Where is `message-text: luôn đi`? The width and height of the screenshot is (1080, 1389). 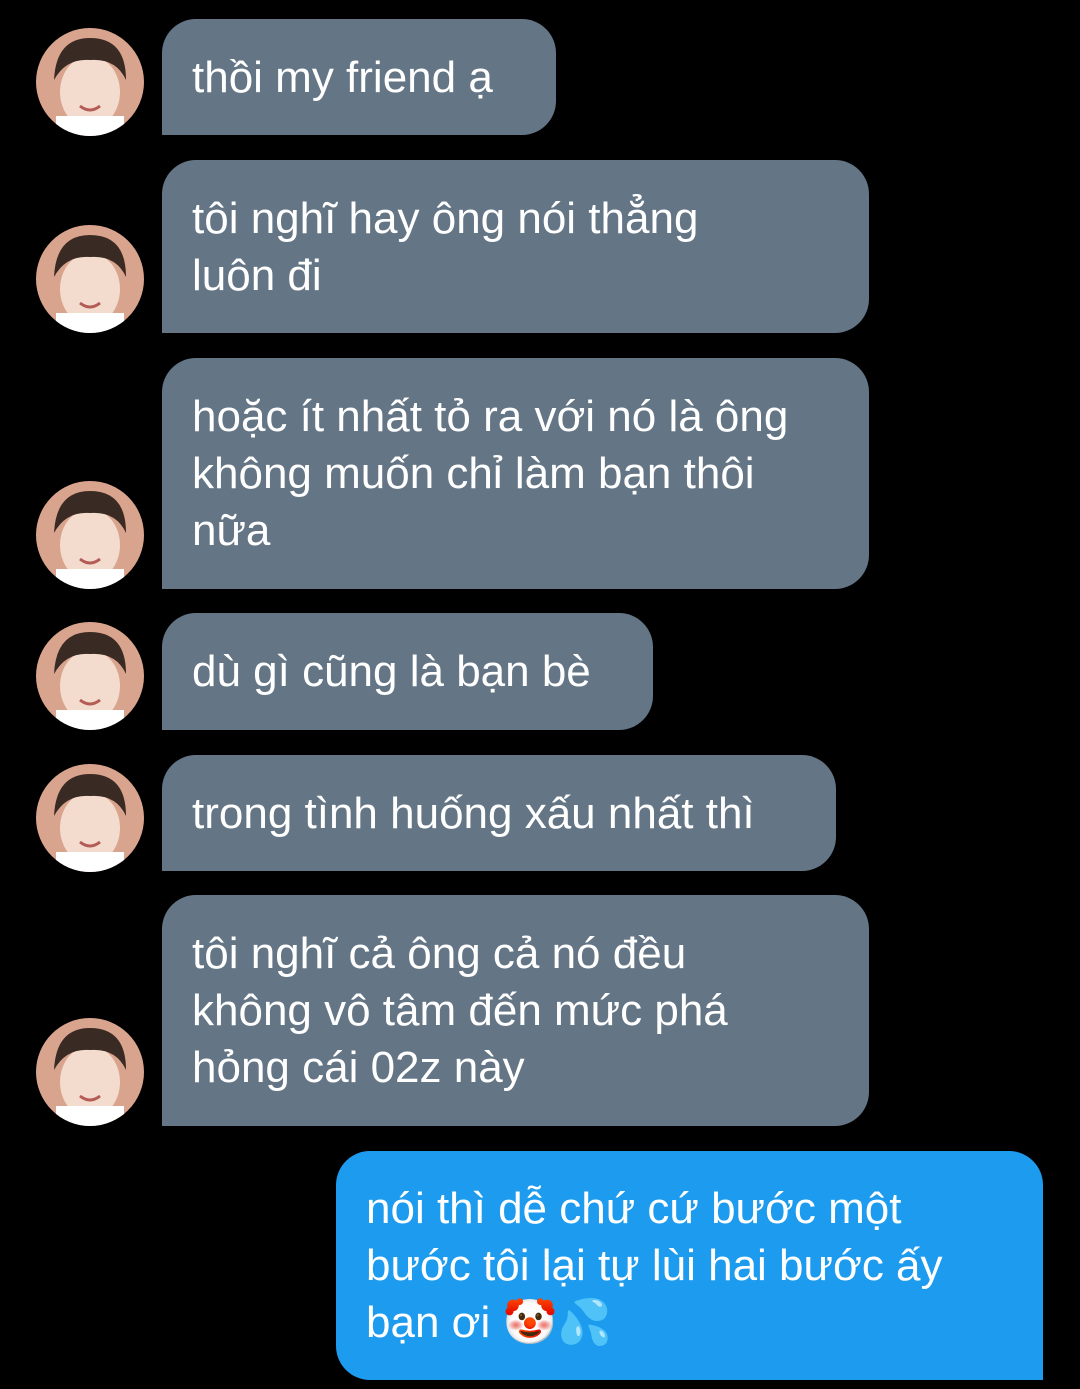 message-text: luôn đi is located at coordinates (257, 275).